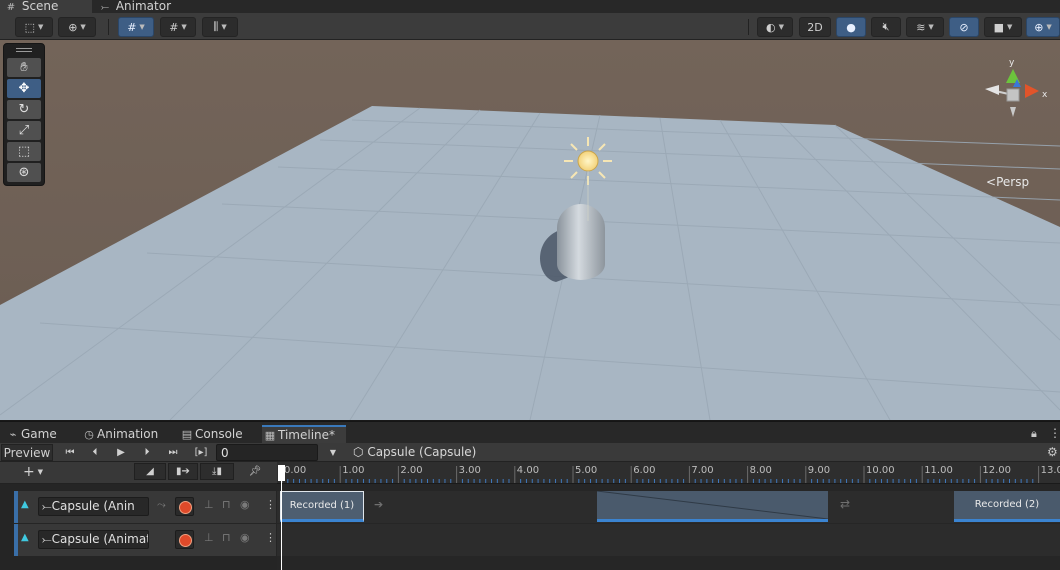 The image size is (1060, 570). I want to click on clip-recorded-1: Recorded (1), so click(322, 506).